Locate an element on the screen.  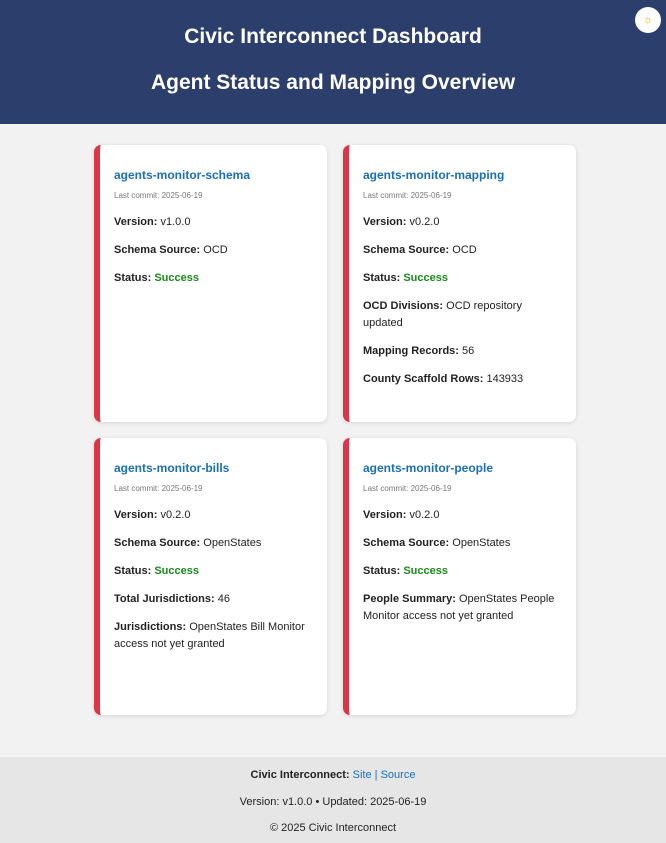
page-subtitle: Agent Status and Mapping Overview is located at coordinates (333, 82).